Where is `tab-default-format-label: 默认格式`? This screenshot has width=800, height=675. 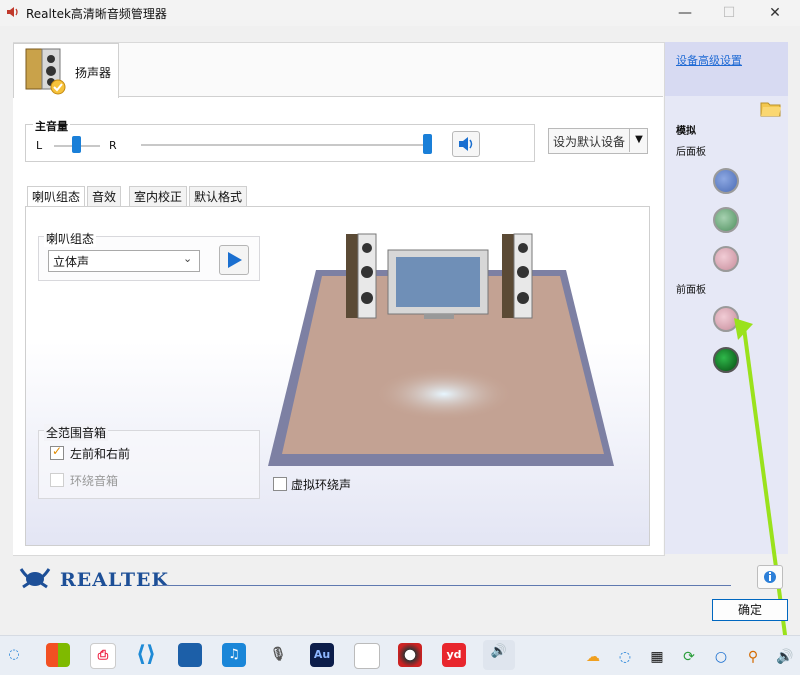
tab-default-format-label: 默认格式 is located at coordinates (218, 197).